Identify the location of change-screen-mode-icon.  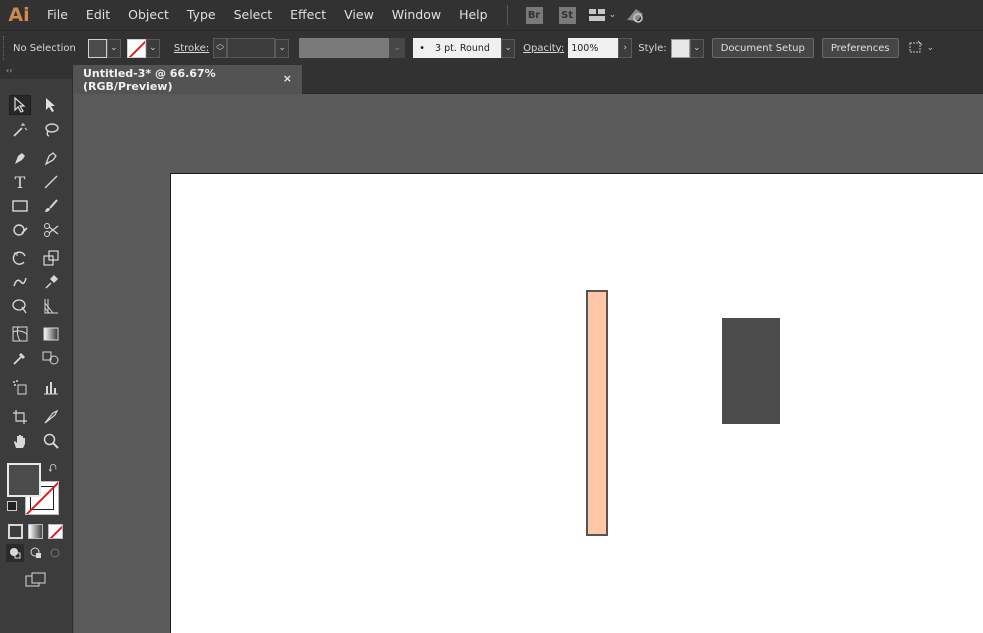
(36, 580).